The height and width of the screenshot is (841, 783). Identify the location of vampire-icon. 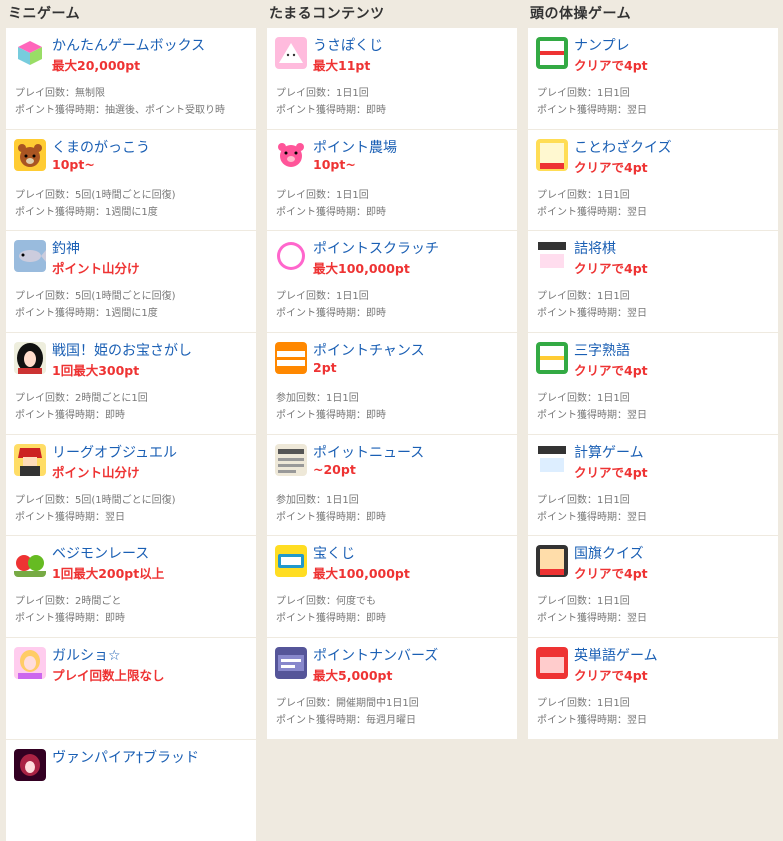
(30, 764).